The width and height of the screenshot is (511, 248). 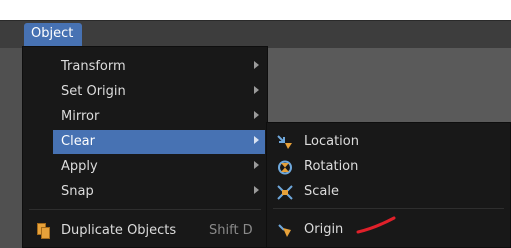 What do you see at coordinates (285, 167) in the screenshot?
I see `clear-rotation-icon` at bounding box center [285, 167].